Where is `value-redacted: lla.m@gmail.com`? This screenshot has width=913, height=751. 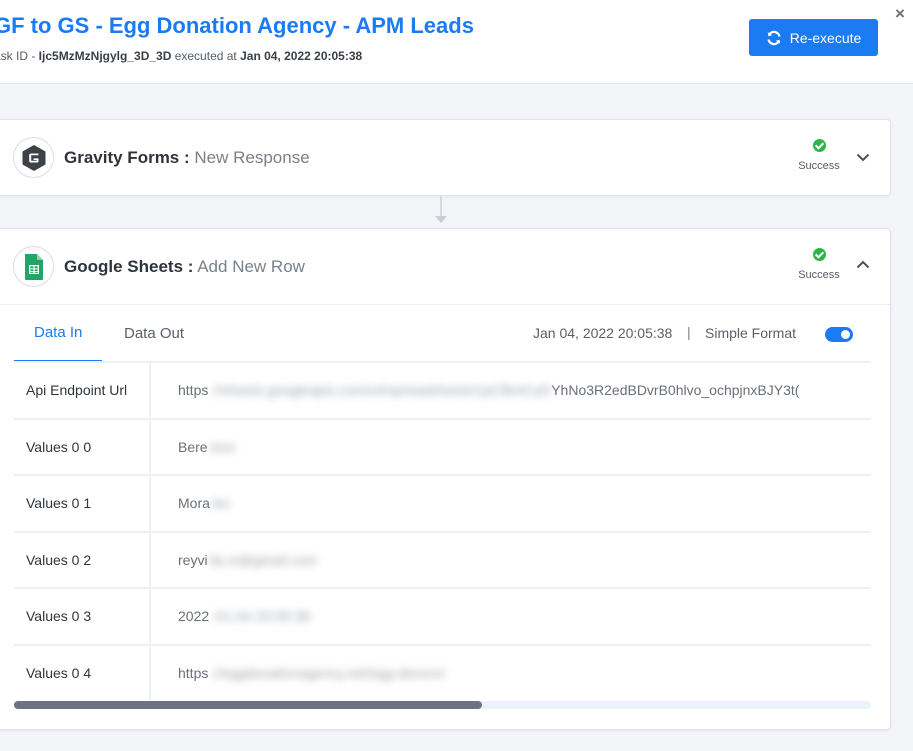
value-redacted: lla.m@gmail.com is located at coordinates (263, 559).